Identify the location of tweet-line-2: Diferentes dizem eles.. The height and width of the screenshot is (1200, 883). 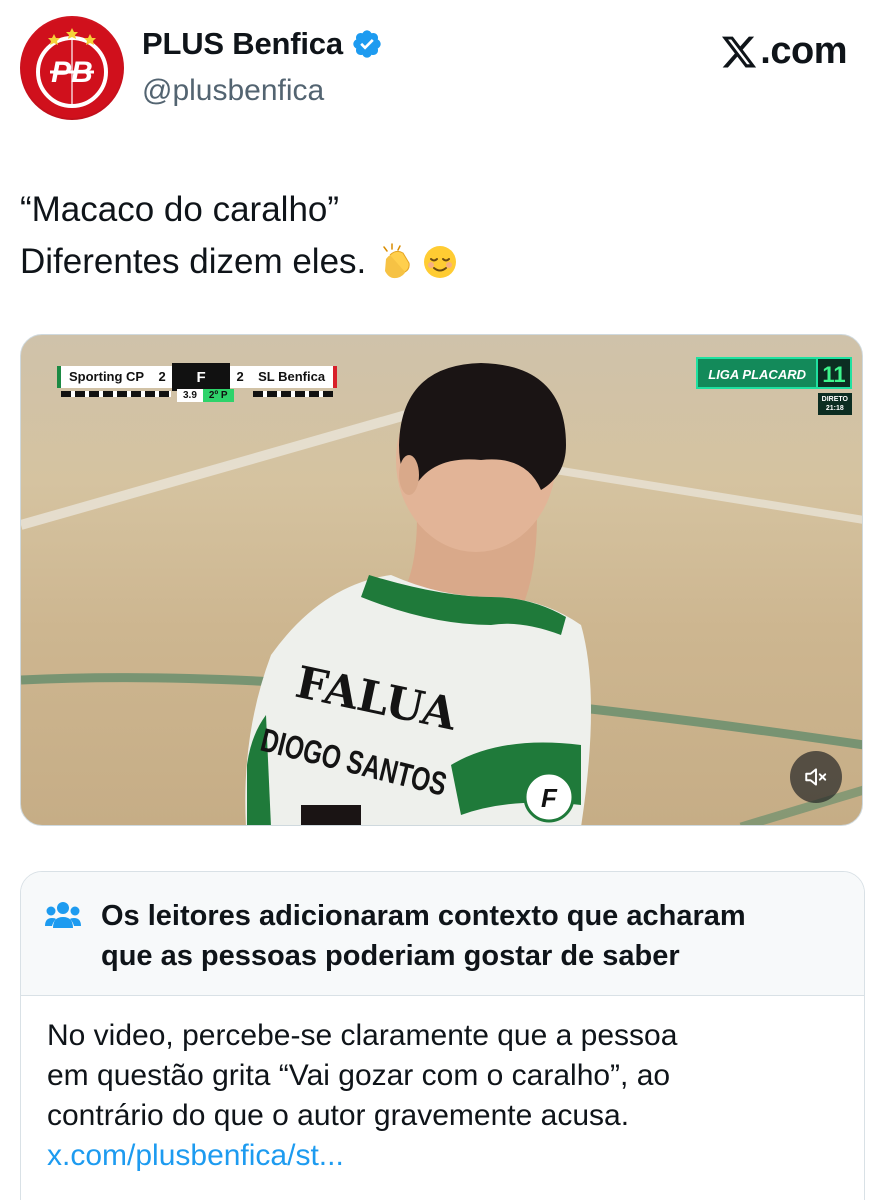
(440, 262).